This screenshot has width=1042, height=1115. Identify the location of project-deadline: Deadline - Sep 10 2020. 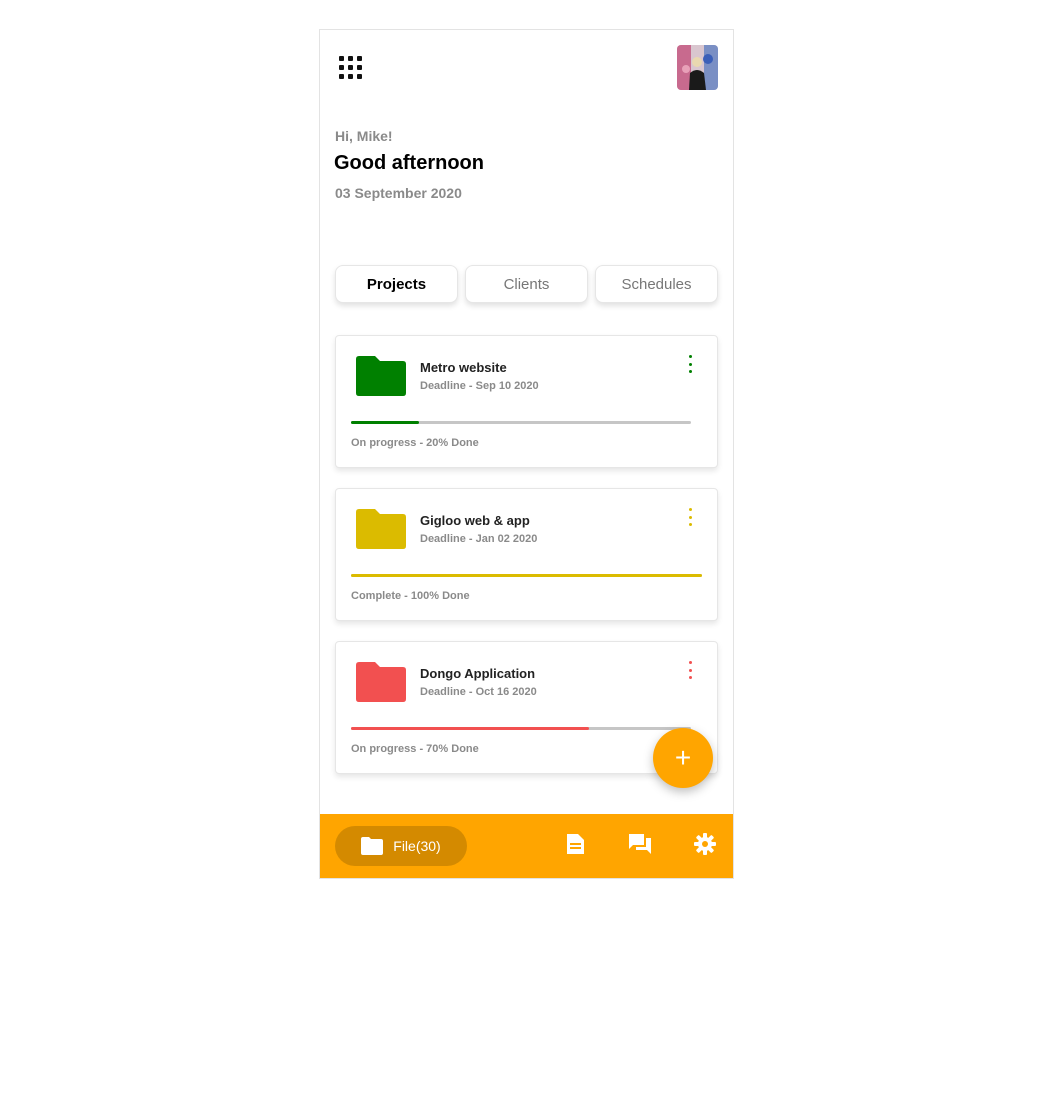
(479, 386).